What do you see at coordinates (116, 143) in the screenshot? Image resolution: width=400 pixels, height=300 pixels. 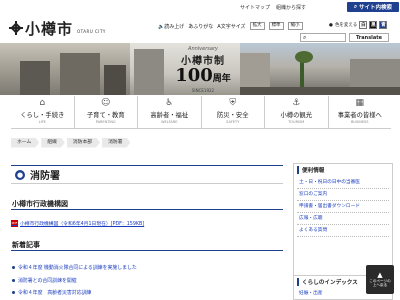 I see `breadcrumb-current: 消防署` at bounding box center [116, 143].